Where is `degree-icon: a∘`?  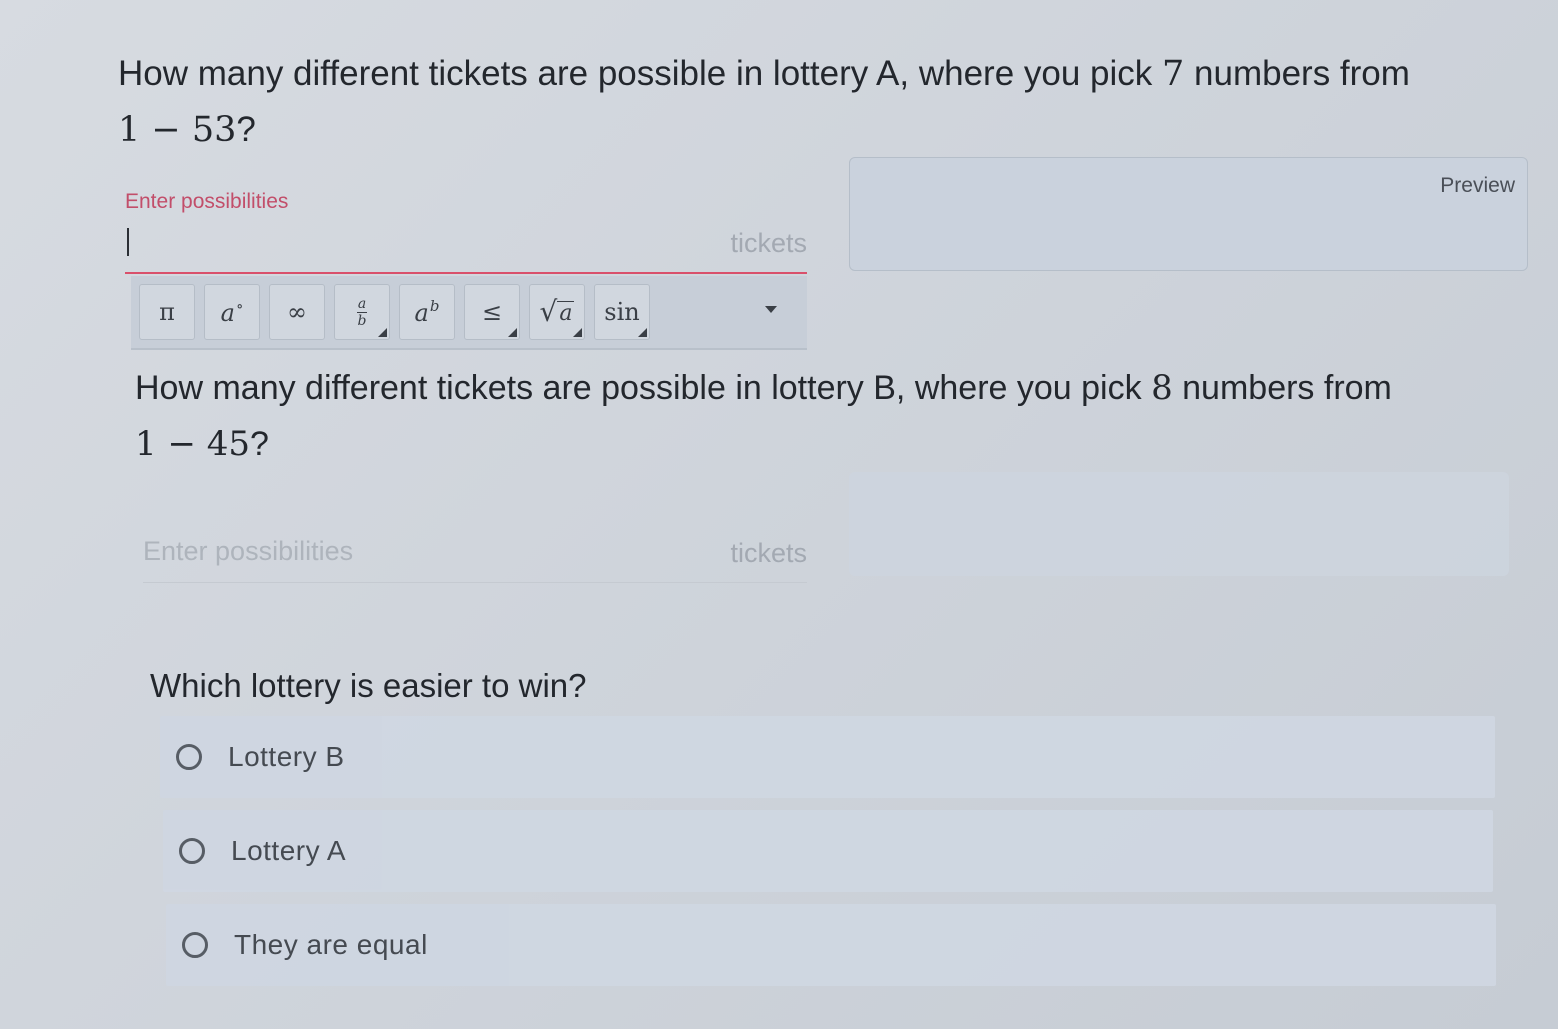 degree-icon: a∘ is located at coordinates (232, 312).